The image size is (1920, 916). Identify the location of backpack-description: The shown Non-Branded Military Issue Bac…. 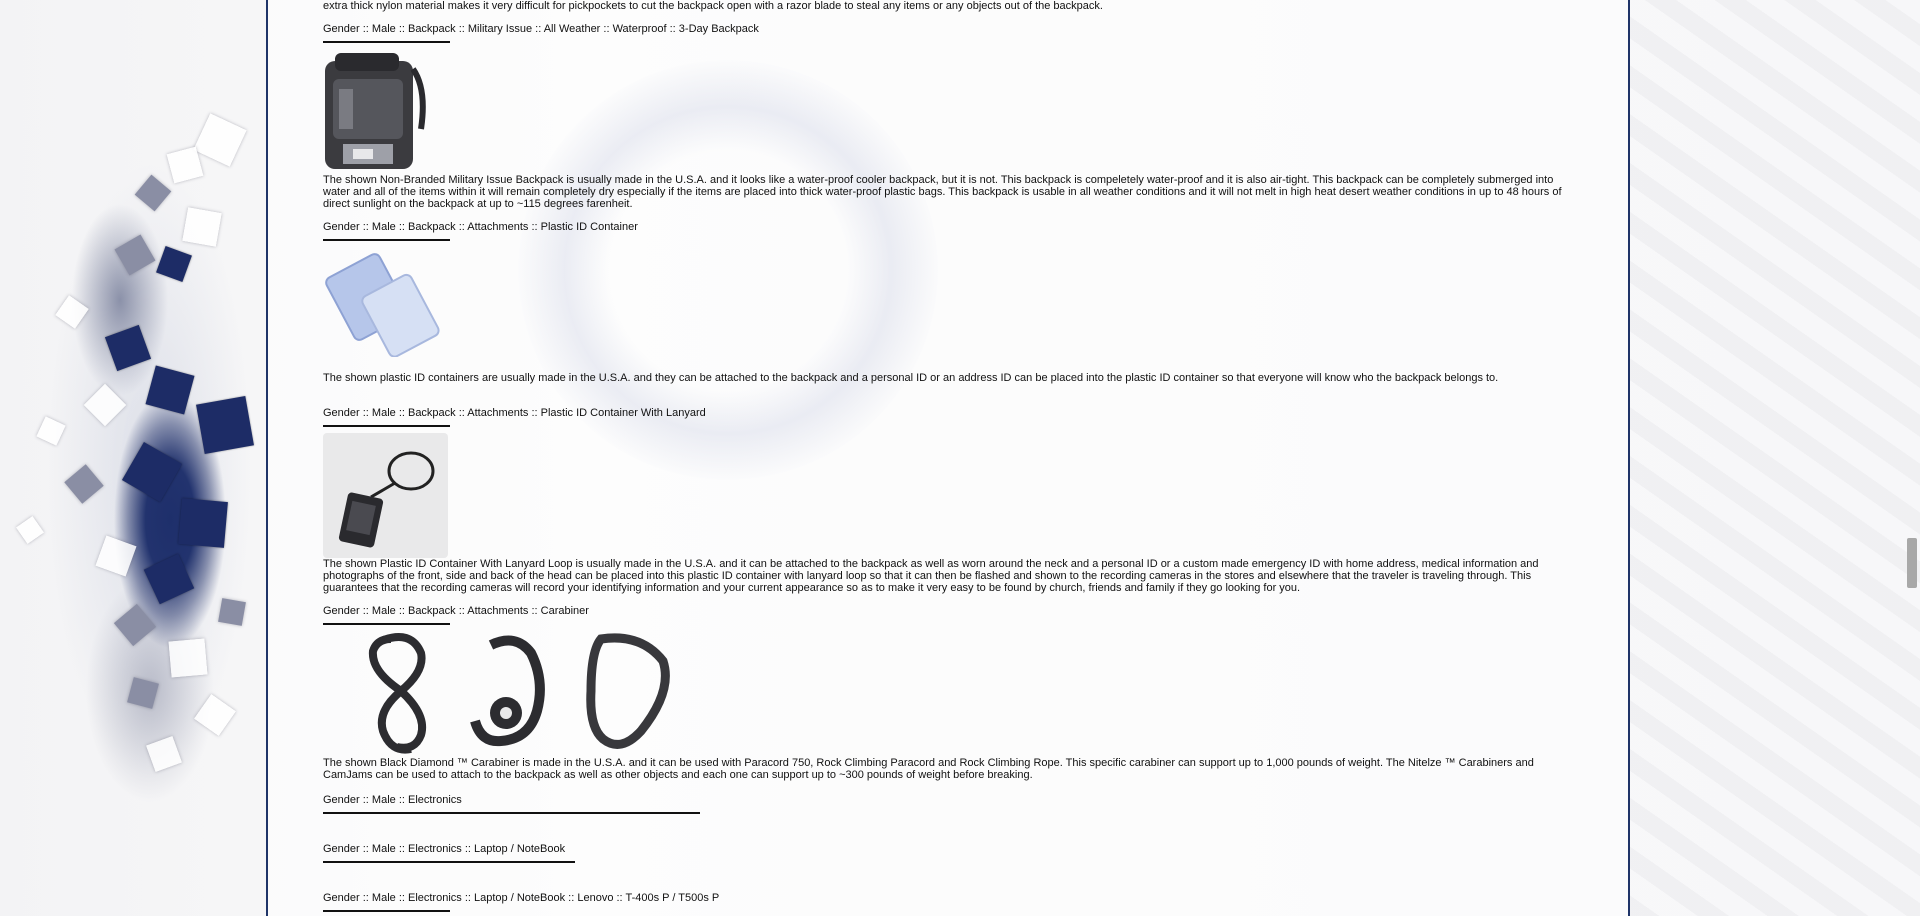
(942, 192).